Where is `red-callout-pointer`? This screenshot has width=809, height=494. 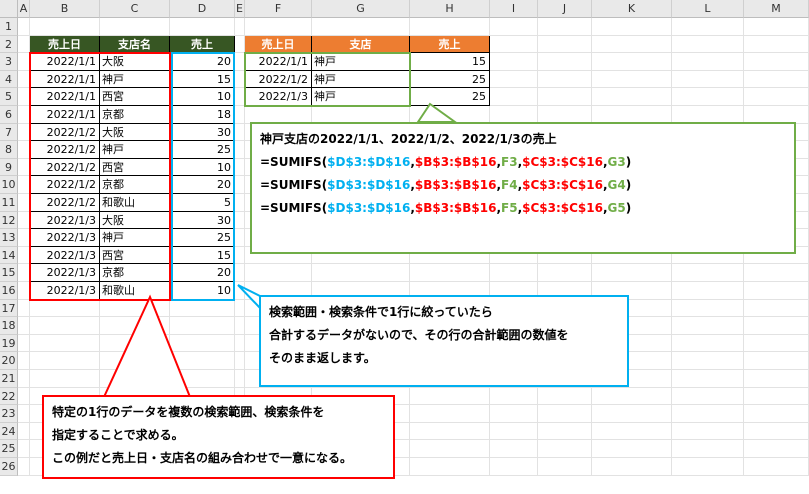 red-callout-pointer is located at coordinates (147, 346).